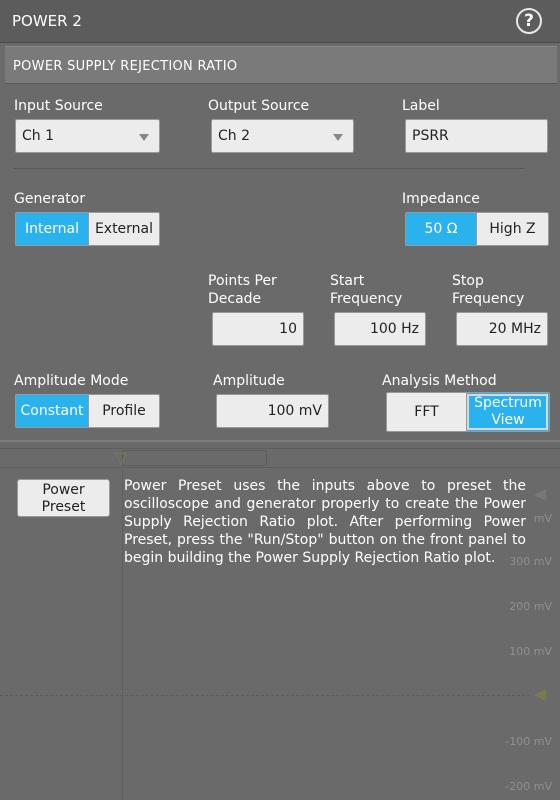  I want to click on output-source-value: Ch 2, so click(234, 136).